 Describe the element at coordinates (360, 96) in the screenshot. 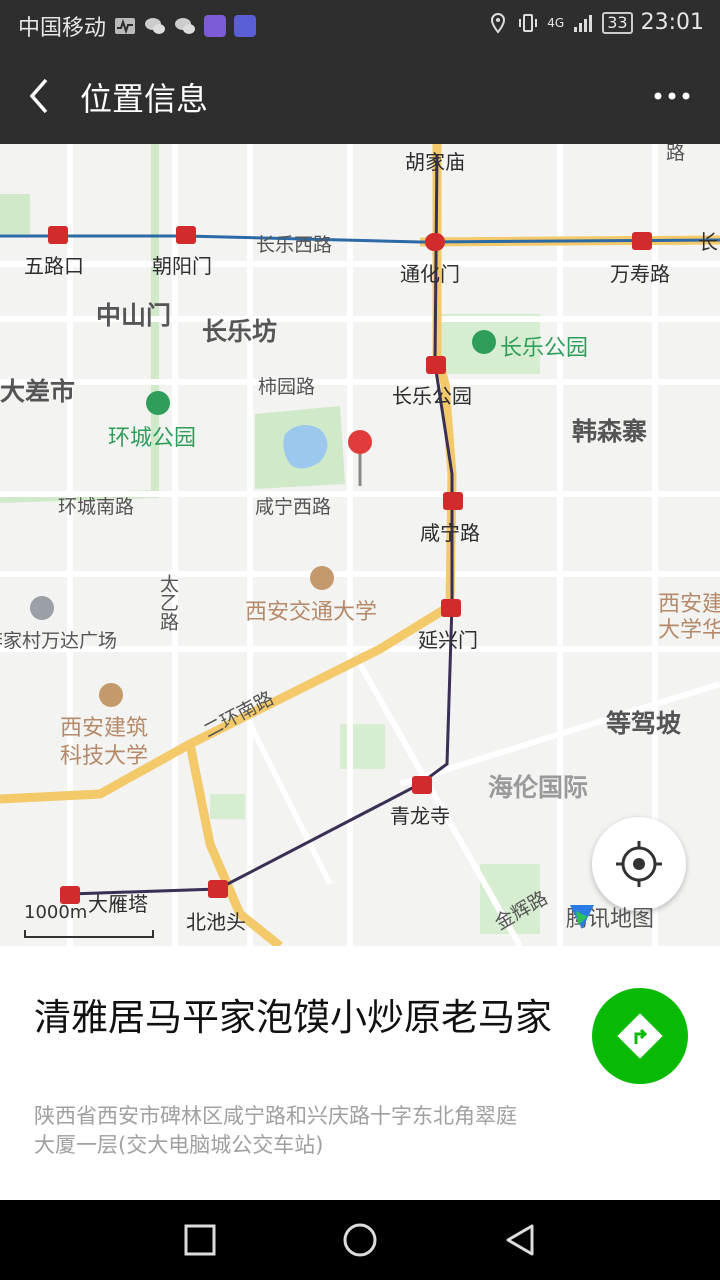

I see `title-bar: 位置信息` at that location.